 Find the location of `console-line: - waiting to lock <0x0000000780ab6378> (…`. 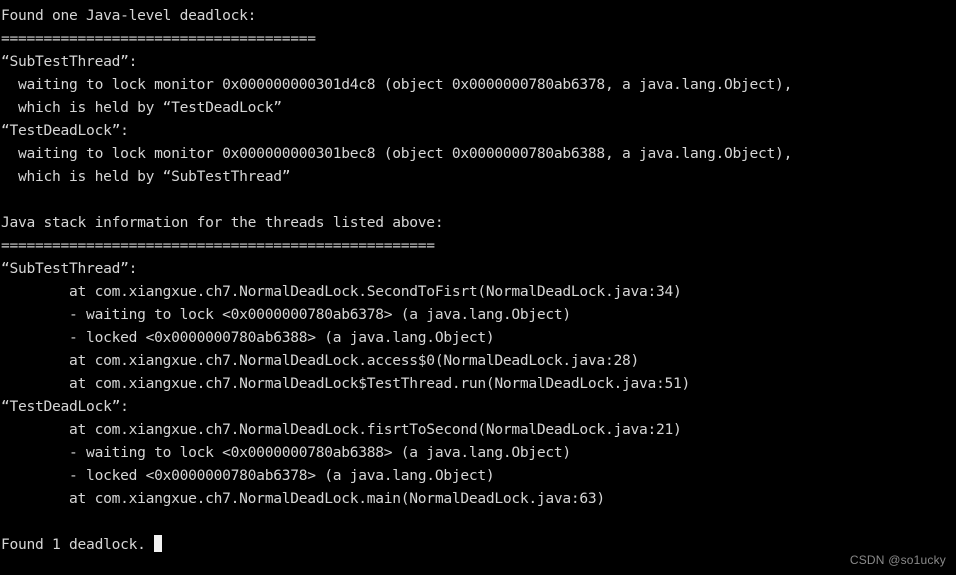

console-line: - waiting to lock <0x0000000780ab6378> (… is located at coordinates (286, 314).